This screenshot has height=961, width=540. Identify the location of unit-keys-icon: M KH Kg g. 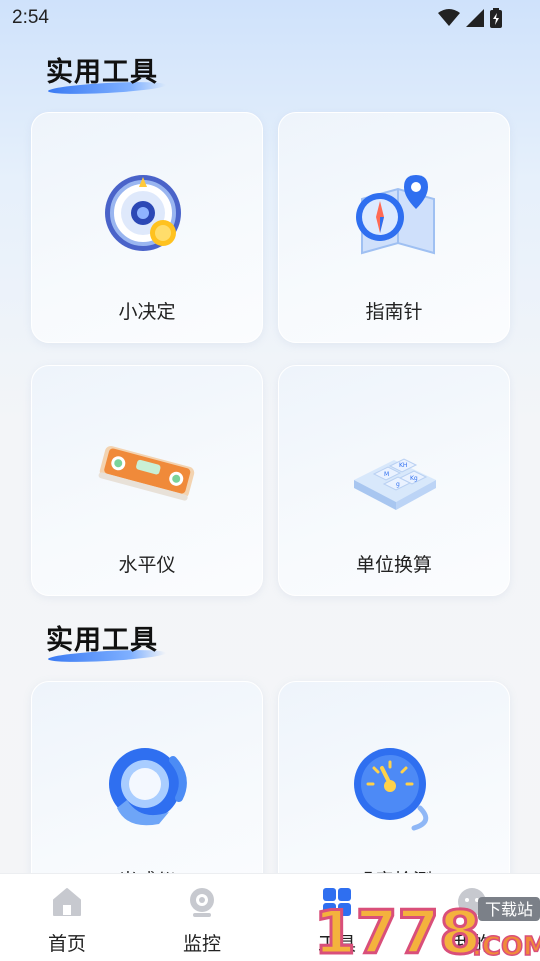
(395, 484).